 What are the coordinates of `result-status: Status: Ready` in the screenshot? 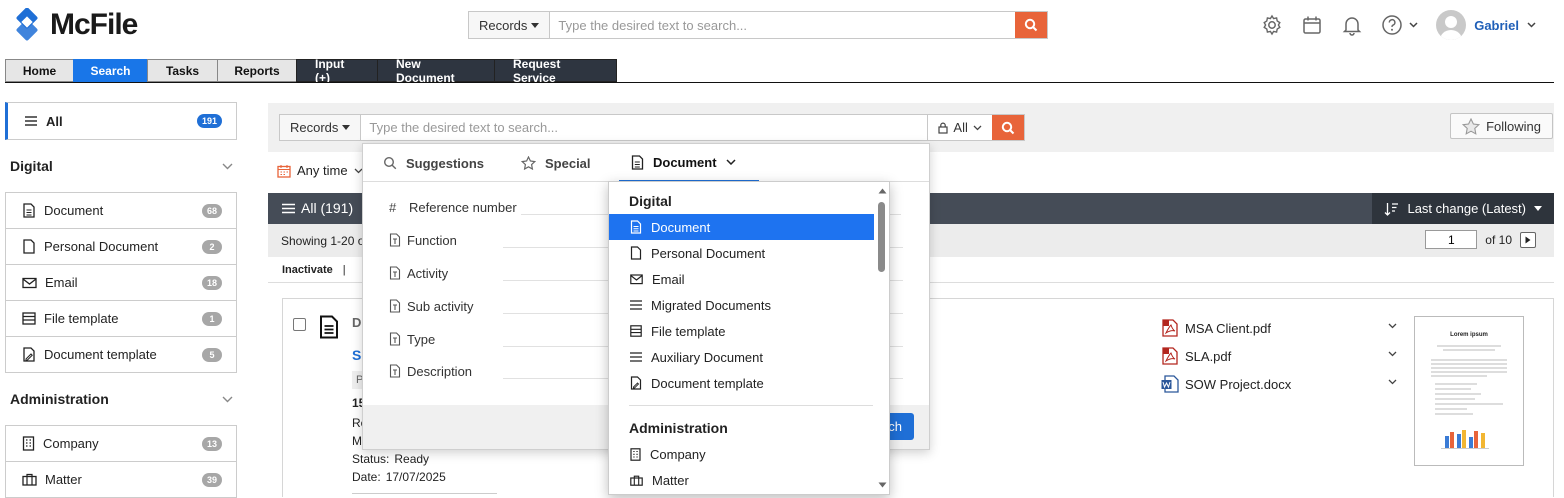 It's located at (390, 459).